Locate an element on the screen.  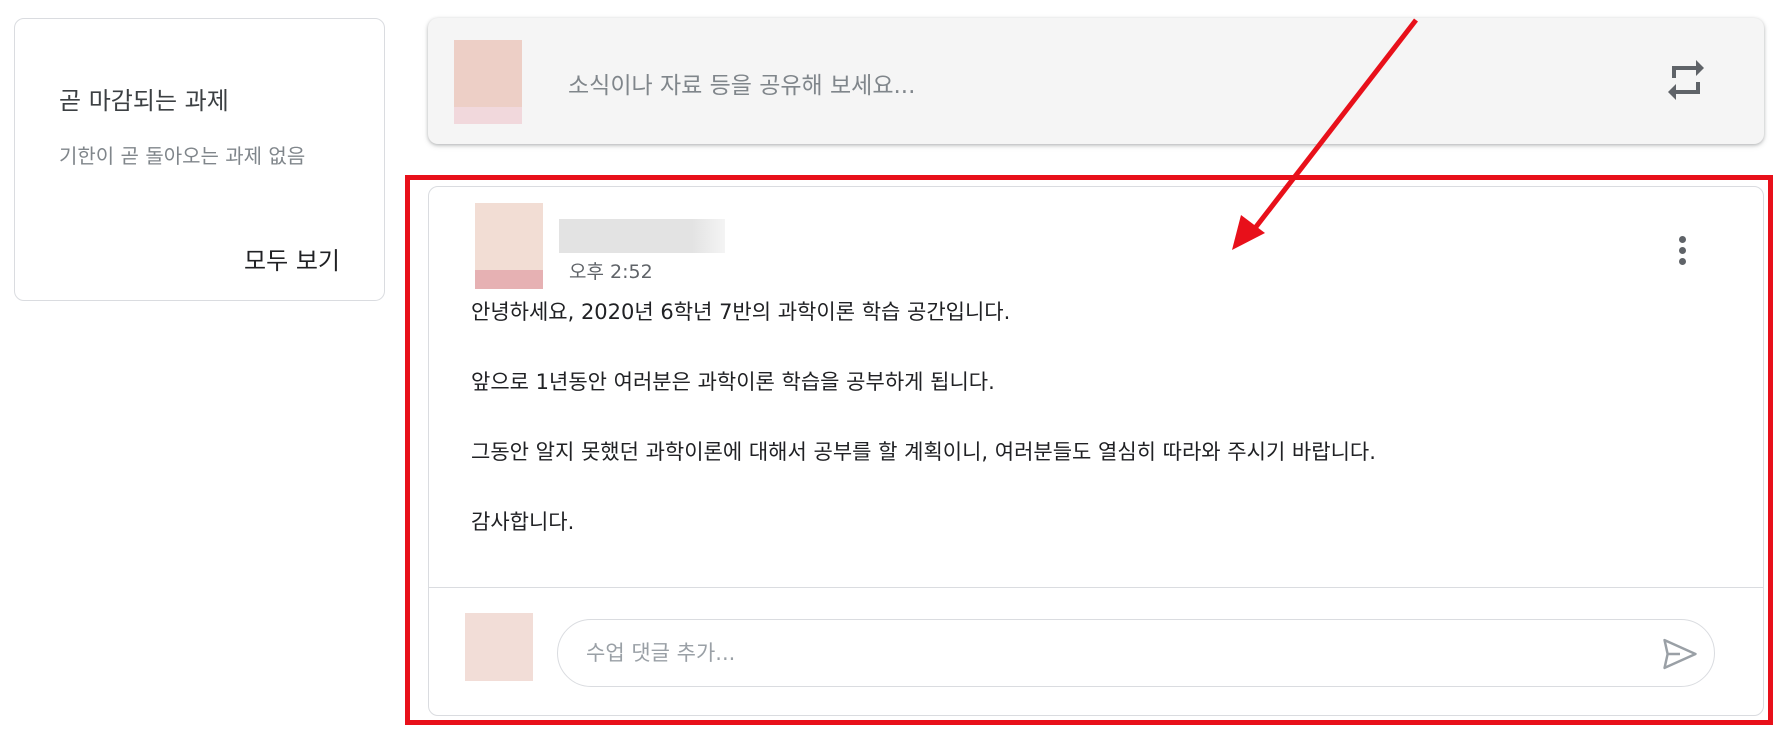
upcoming-empty-text: 기한이 곧 돌아오는 과제 없음 is located at coordinates (182, 156).